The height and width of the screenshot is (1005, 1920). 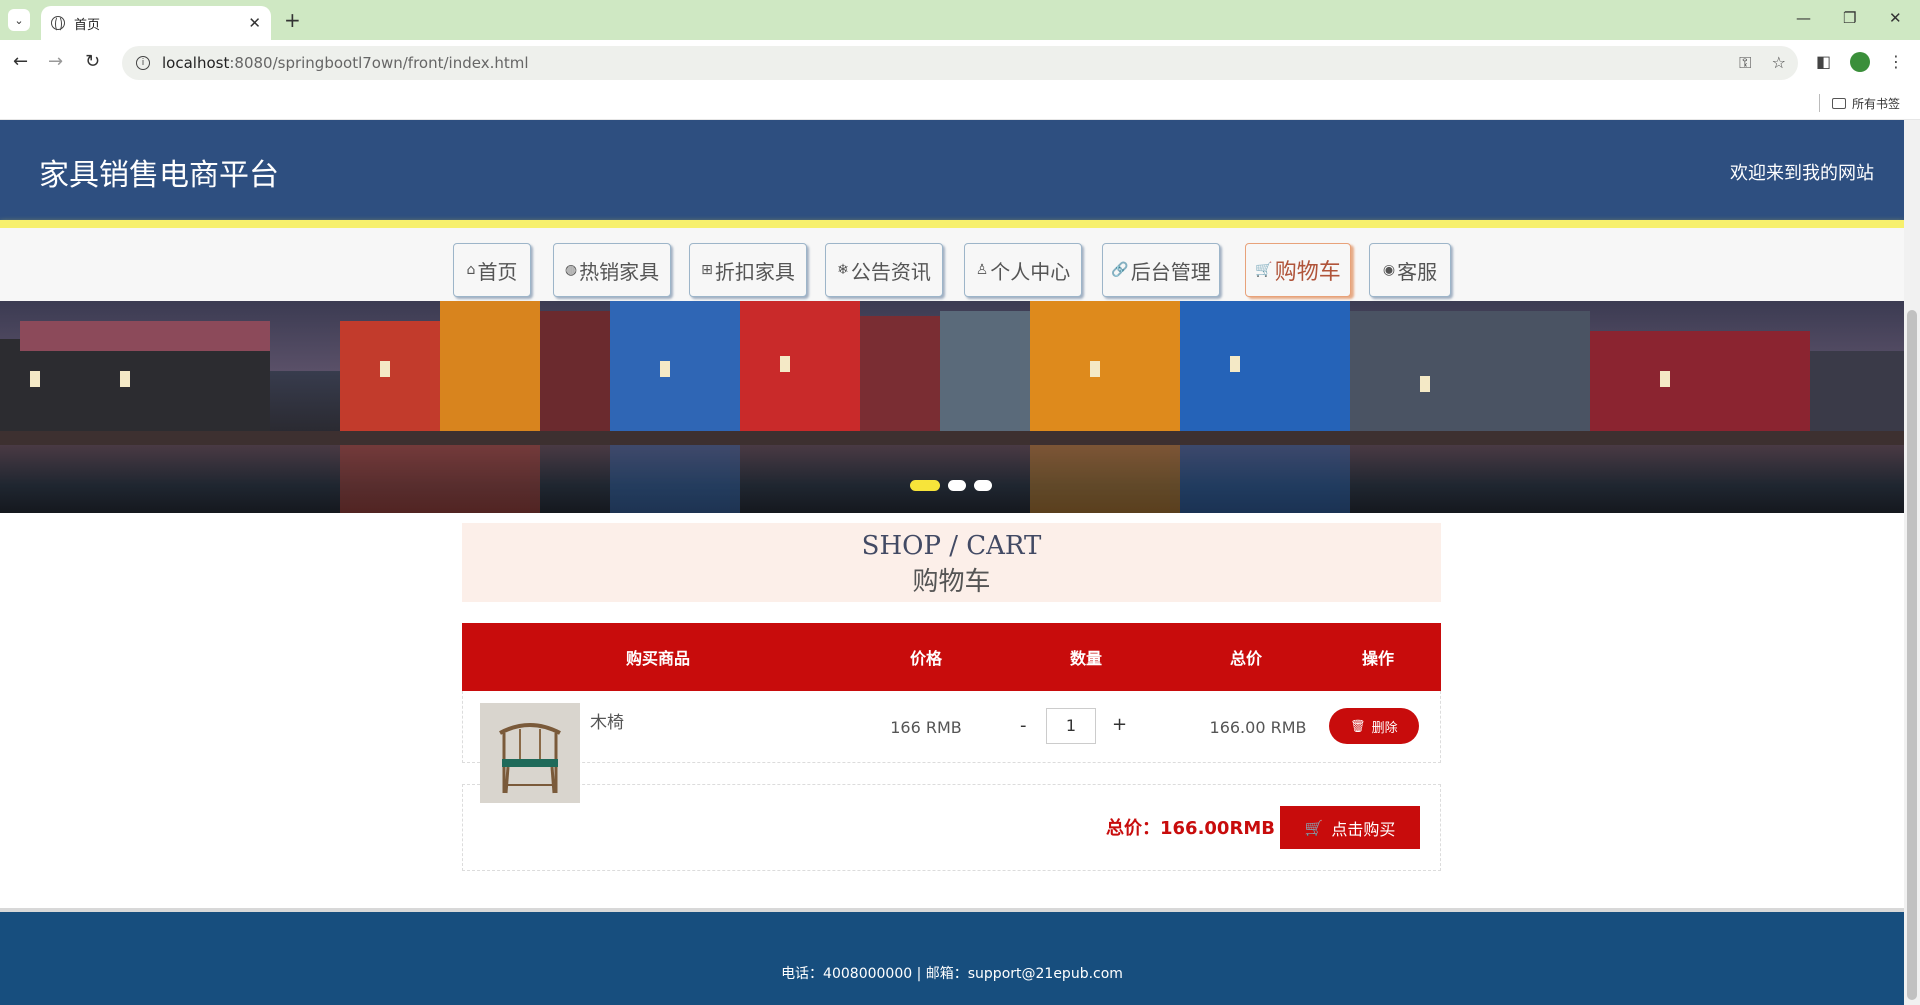 What do you see at coordinates (20, 61) in the screenshot?
I see `back-icon: ←` at bounding box center [20, 61].